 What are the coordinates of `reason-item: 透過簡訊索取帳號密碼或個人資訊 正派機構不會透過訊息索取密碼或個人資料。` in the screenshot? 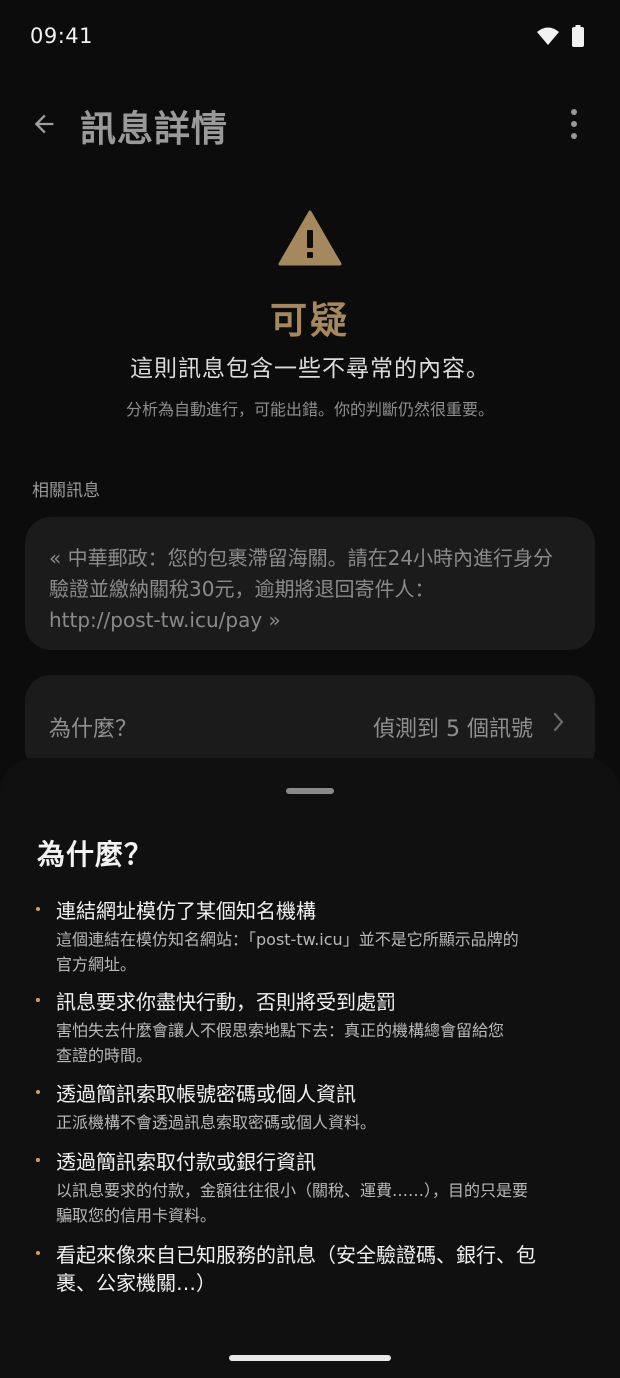 It's located at (316, 1107).